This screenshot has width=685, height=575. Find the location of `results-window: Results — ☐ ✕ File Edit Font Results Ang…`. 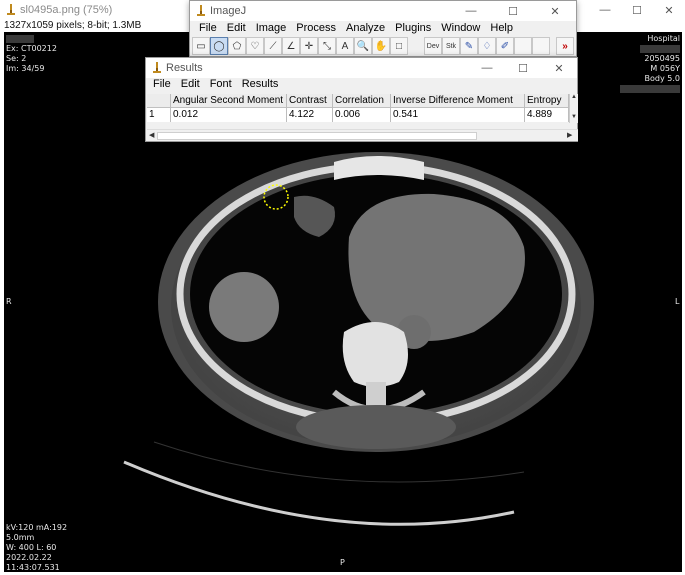

results-window: Results — ☐ ✕ File Edit Font Results Ang… is located at coordinates (361, 99).